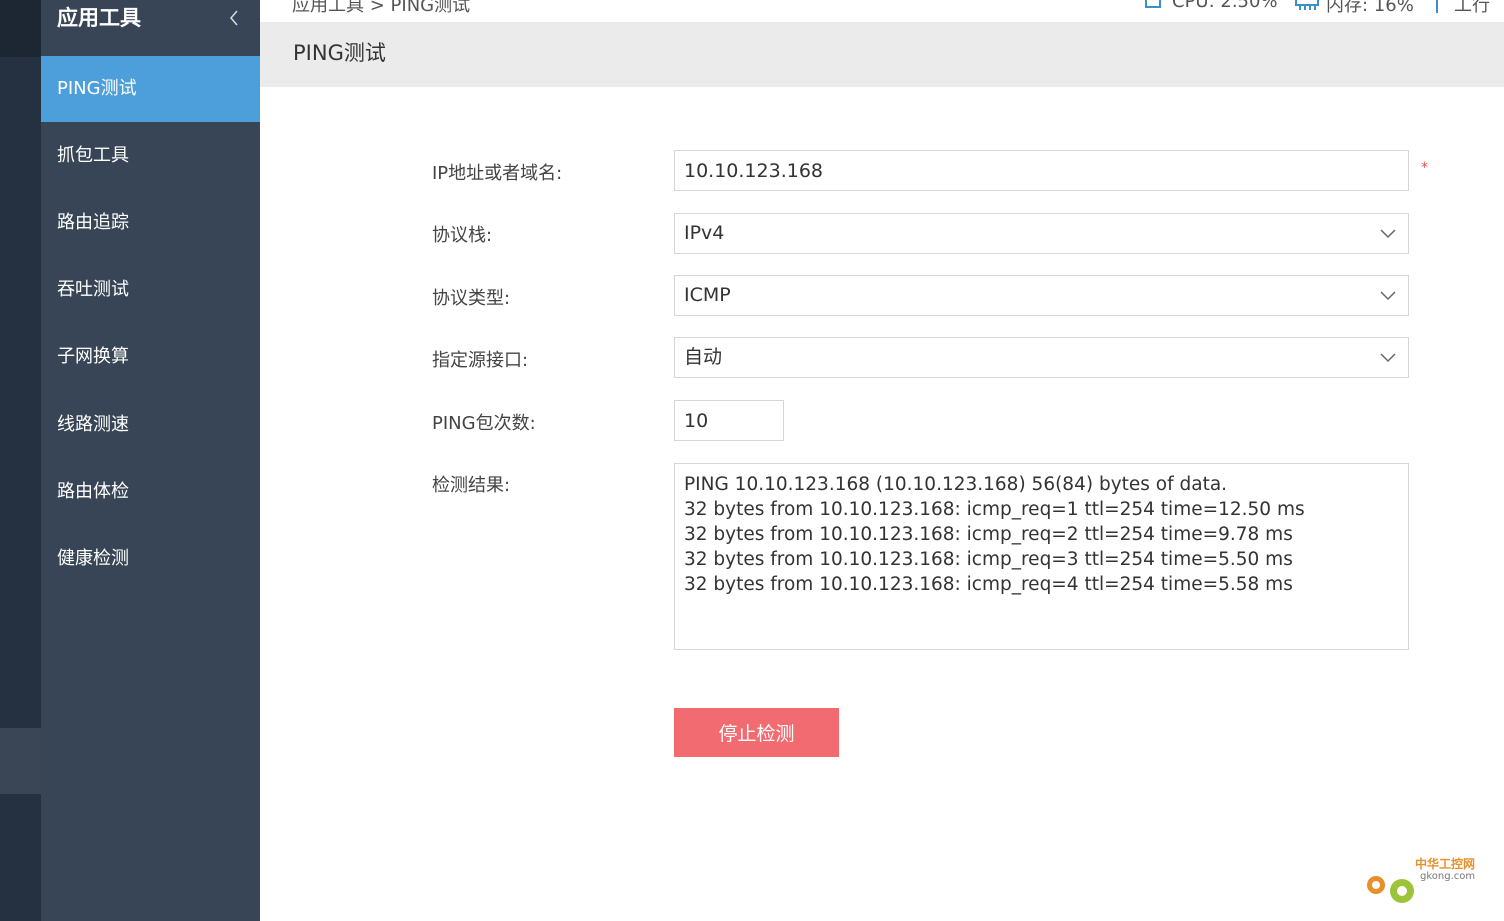 The width and height of the screenshot is (1504, 921). What do you see at coordinates (381, 8) in the screenshot?
I see `breadcrumb: 应用工具 > PING测试` at bounding box center [381, 8].